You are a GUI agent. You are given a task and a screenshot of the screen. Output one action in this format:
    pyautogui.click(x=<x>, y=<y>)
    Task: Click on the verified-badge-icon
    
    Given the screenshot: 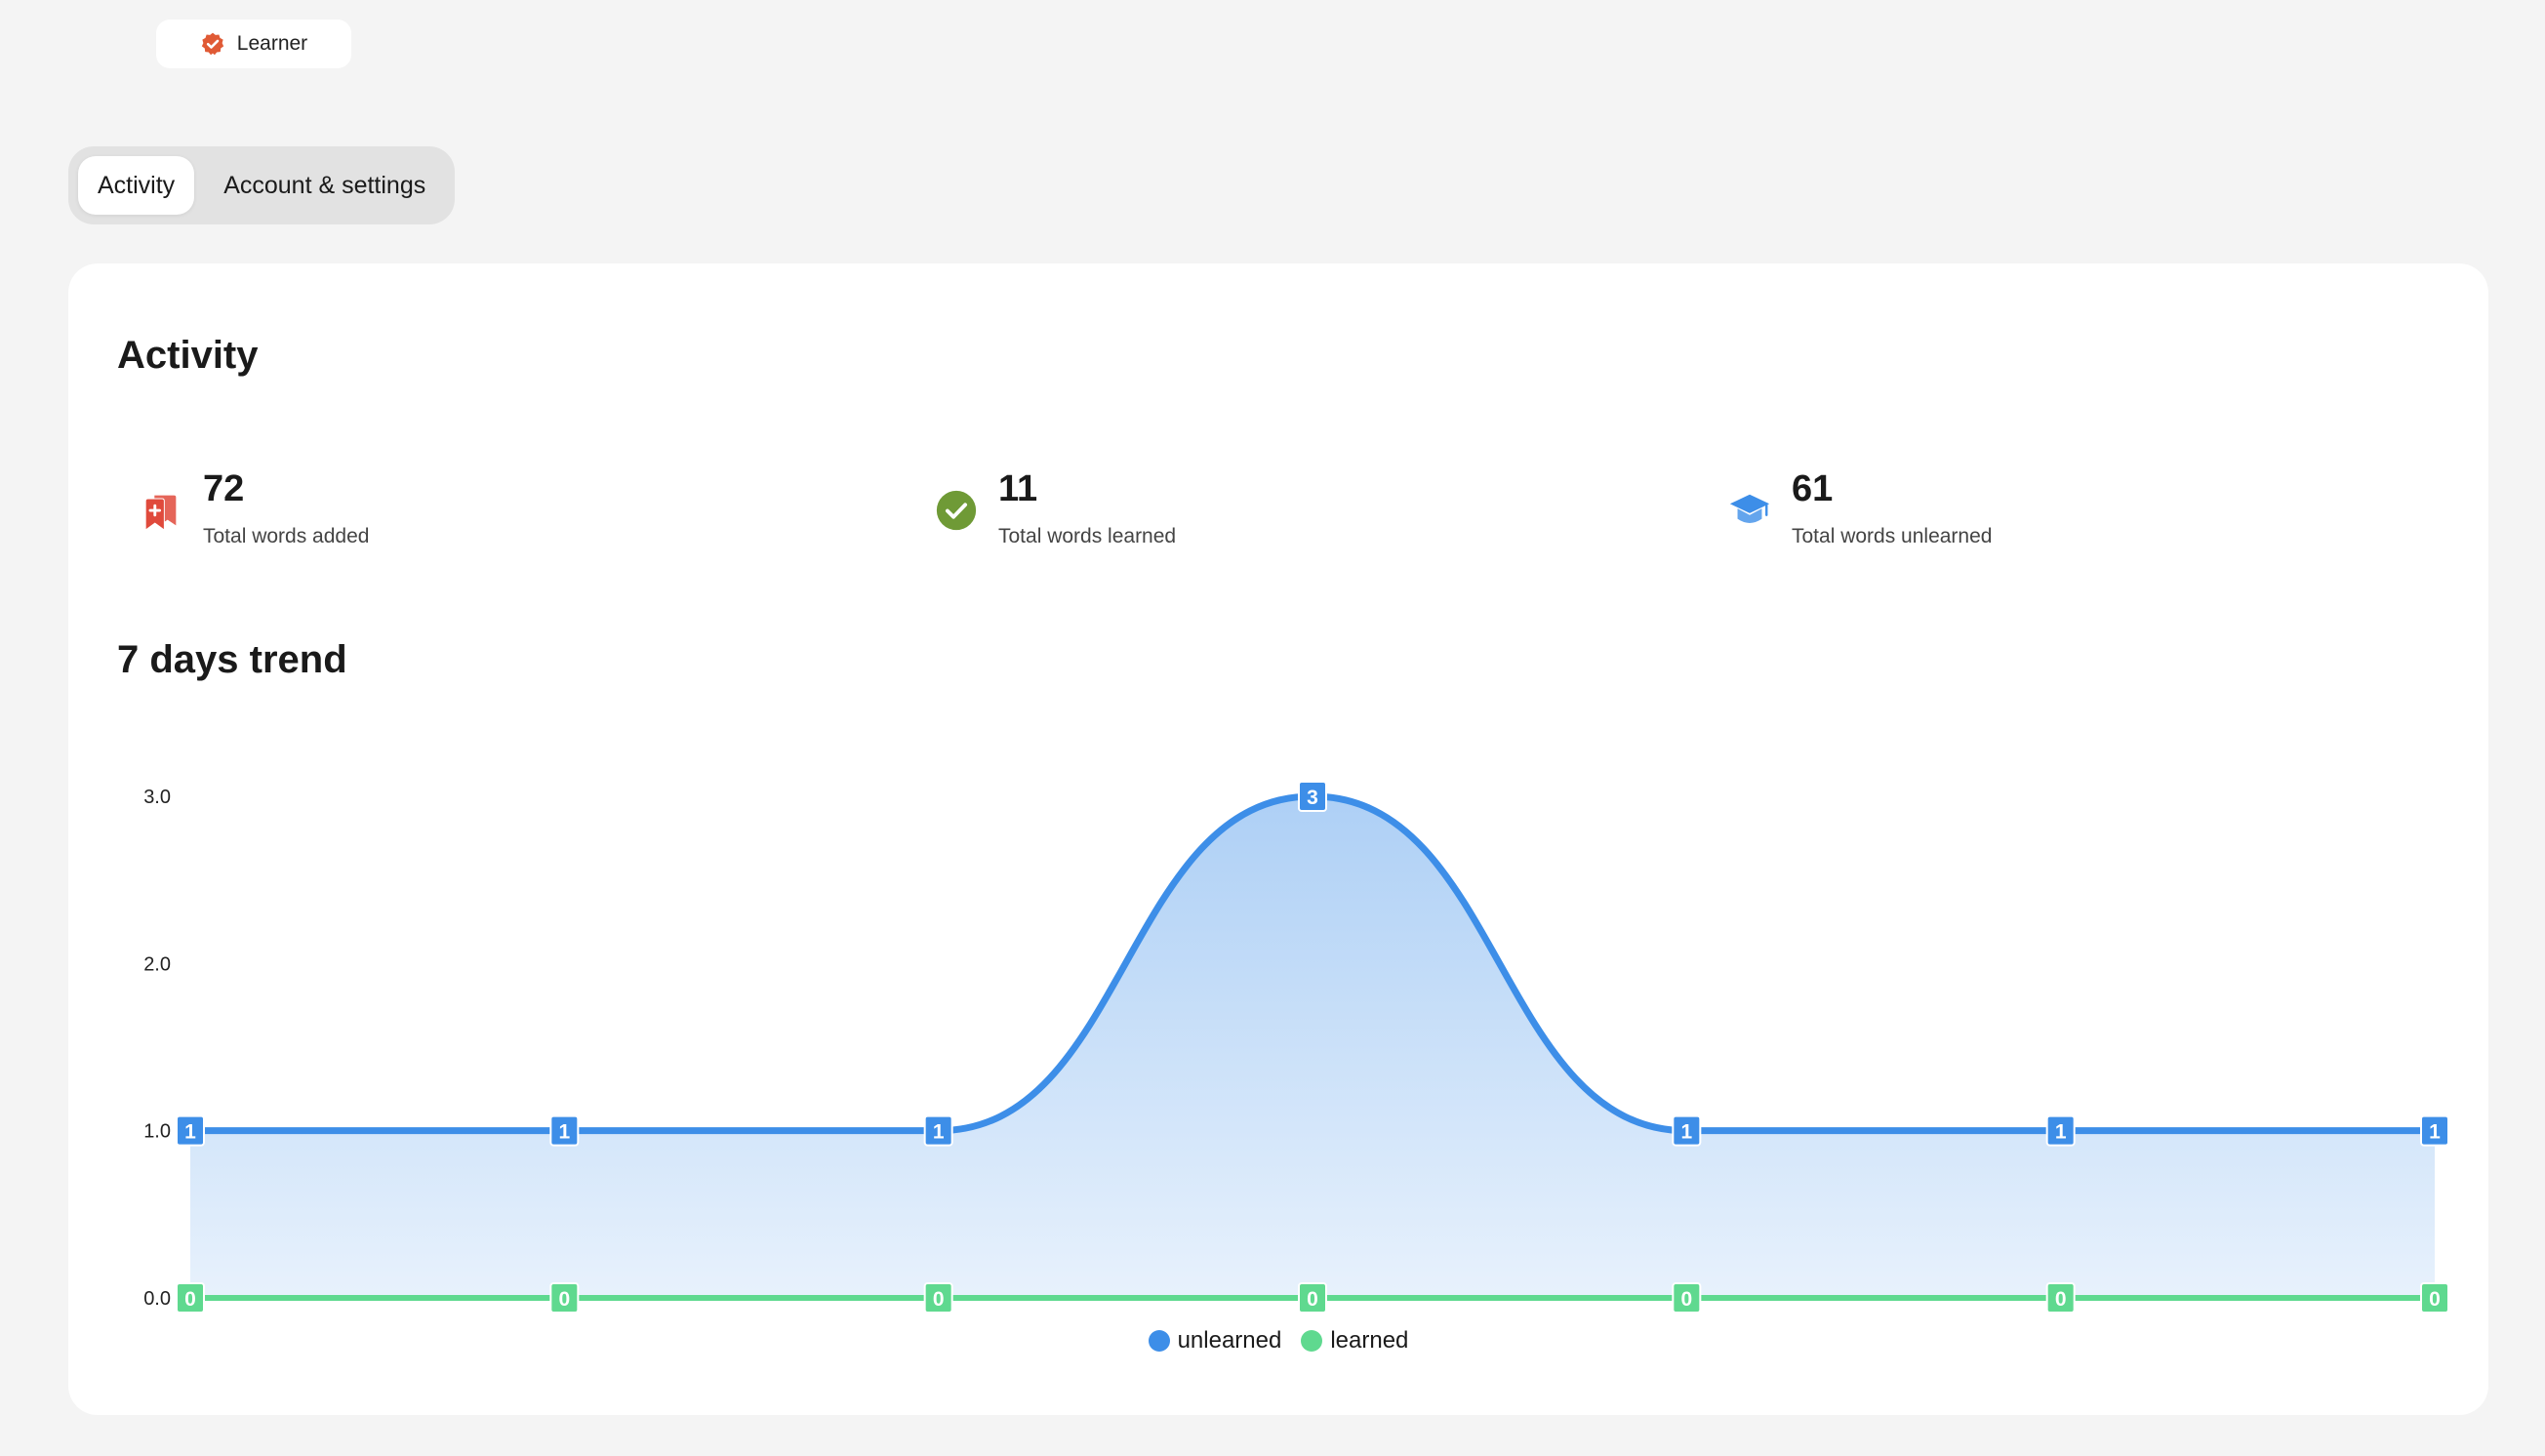 What is the action you would take?
    pyautogui.click(x=212, y=44)
    